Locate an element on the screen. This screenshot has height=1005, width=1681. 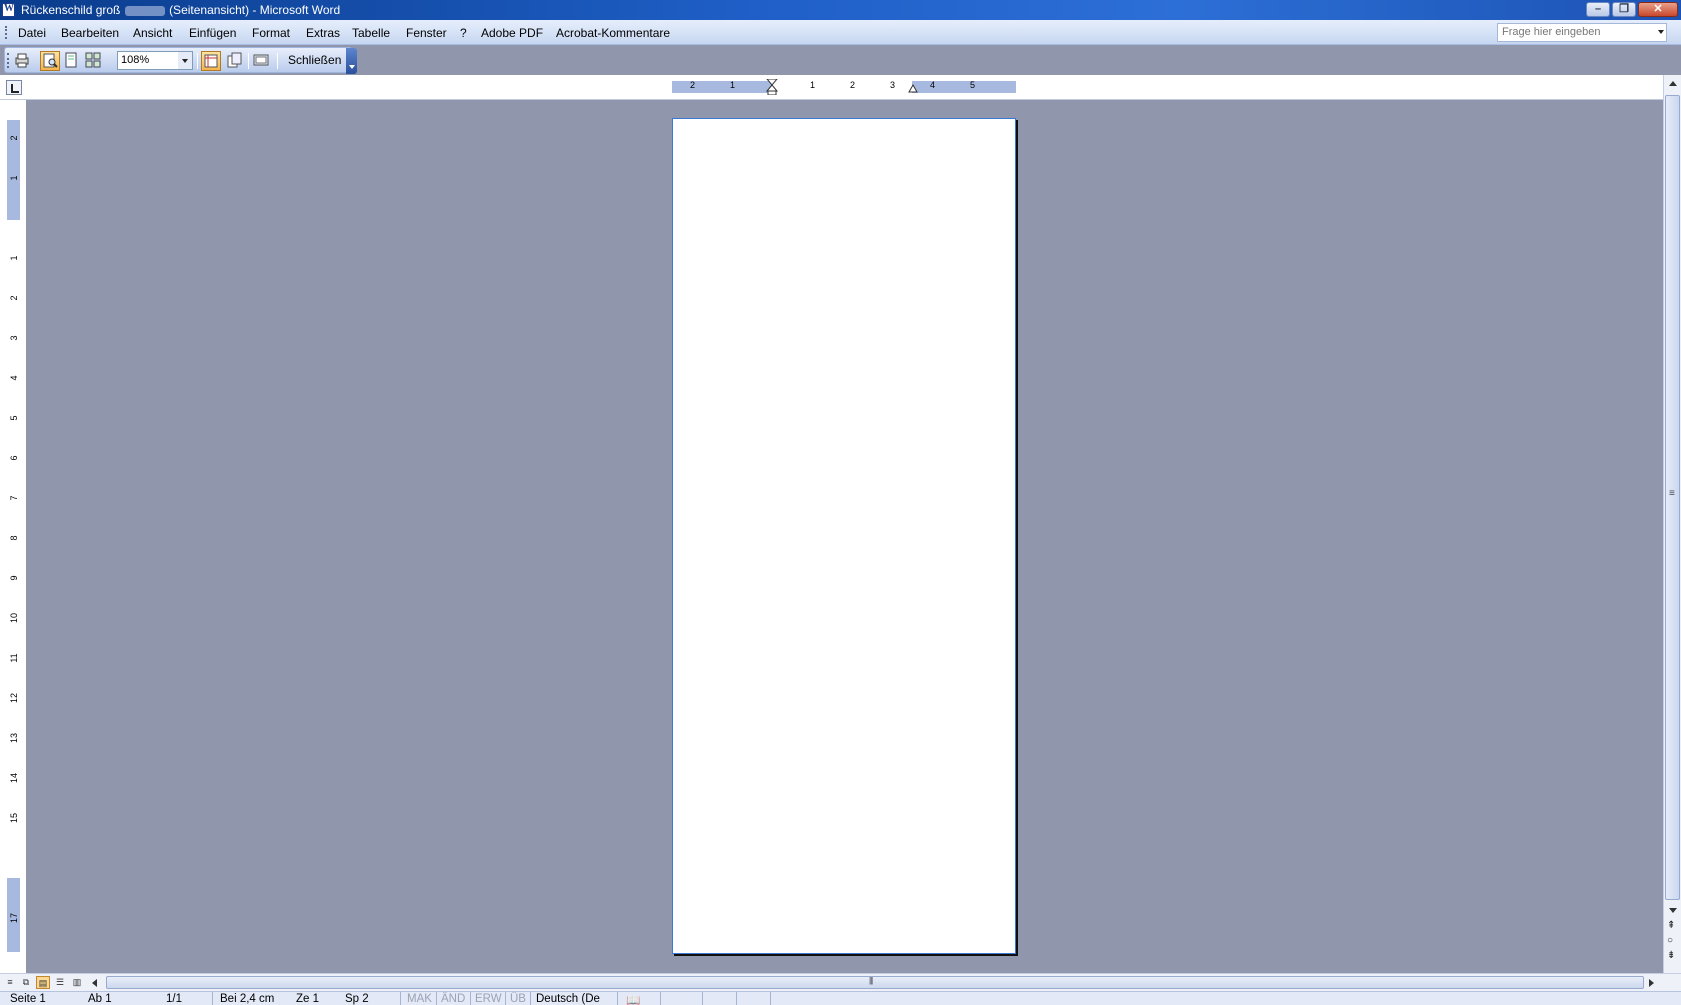
tab-selector-button is located at coordinates (14, 87).